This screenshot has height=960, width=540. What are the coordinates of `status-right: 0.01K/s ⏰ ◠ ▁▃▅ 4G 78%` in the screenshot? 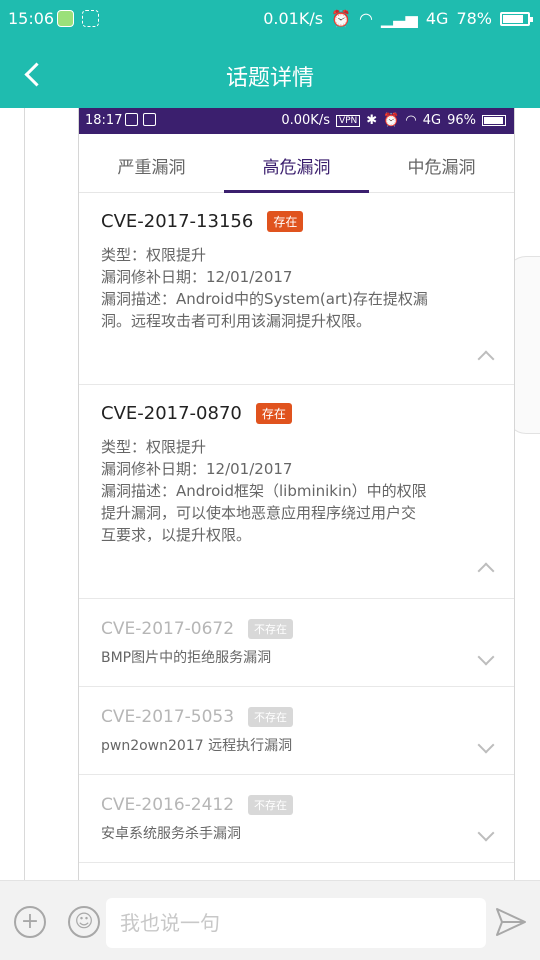 It's located at (398, 18).